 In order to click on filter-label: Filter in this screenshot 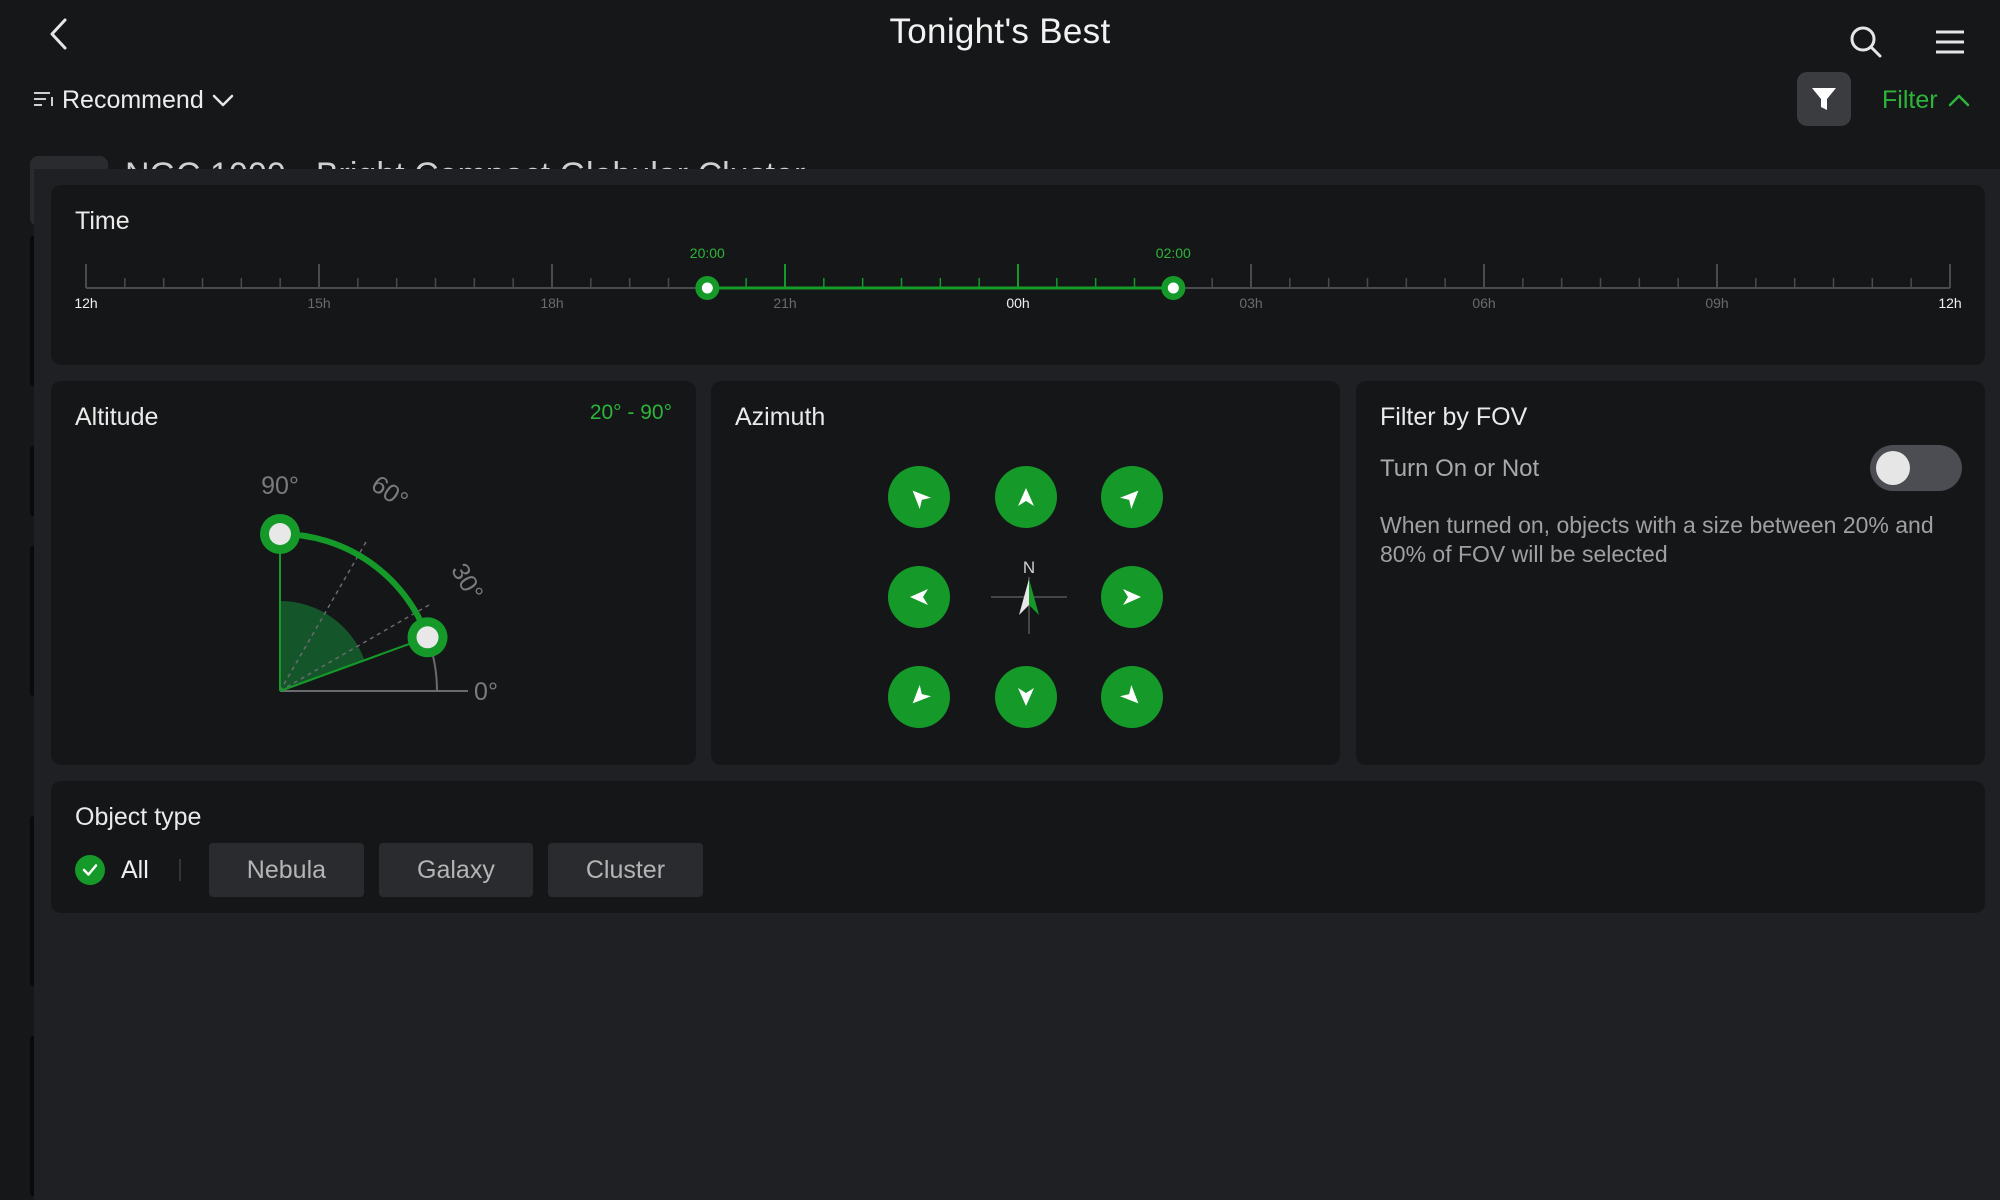, I will do `click(1910, 99)`.